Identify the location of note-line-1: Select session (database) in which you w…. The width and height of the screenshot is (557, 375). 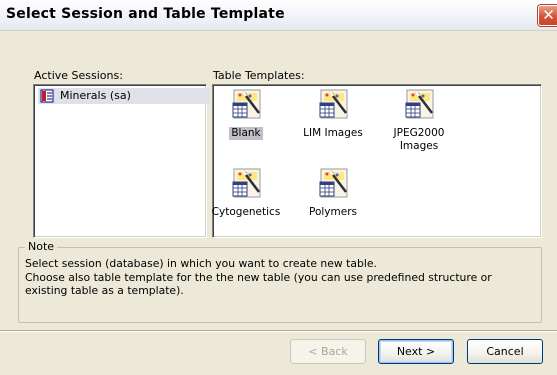
(201, 263).